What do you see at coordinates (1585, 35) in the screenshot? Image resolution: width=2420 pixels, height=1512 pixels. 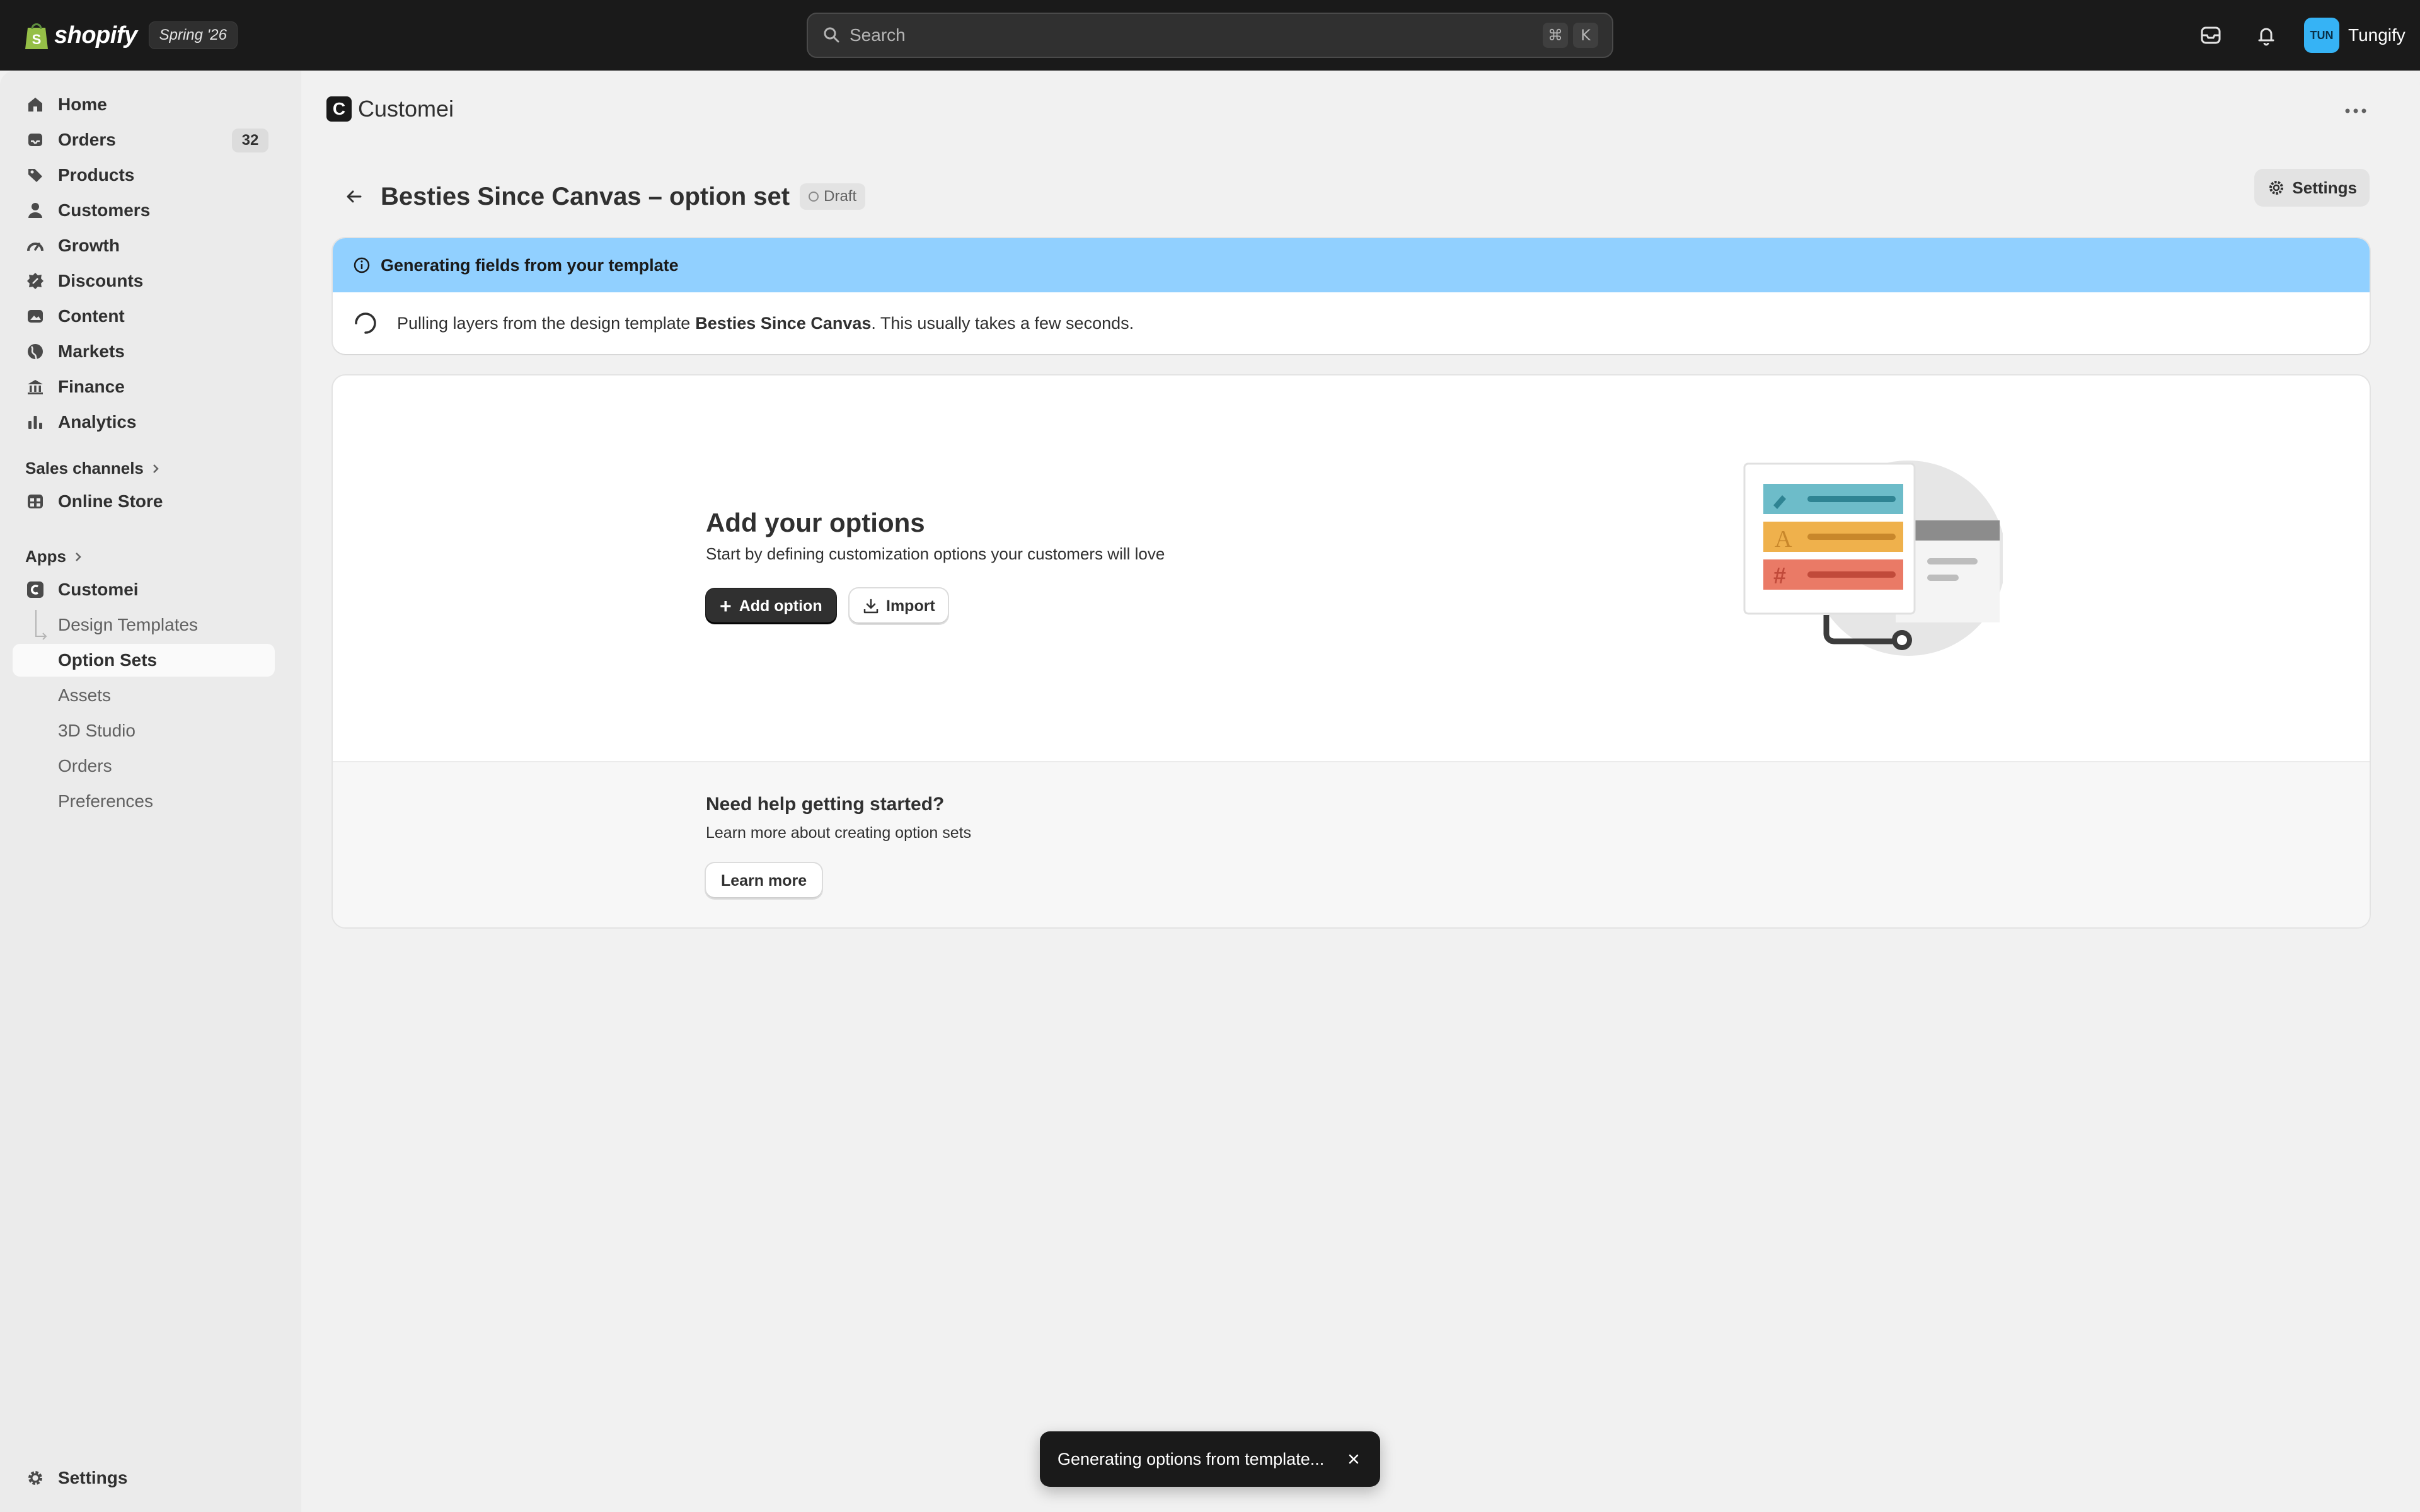 I see `shortcut-key-k: K` at bounding box center [1585, 35].